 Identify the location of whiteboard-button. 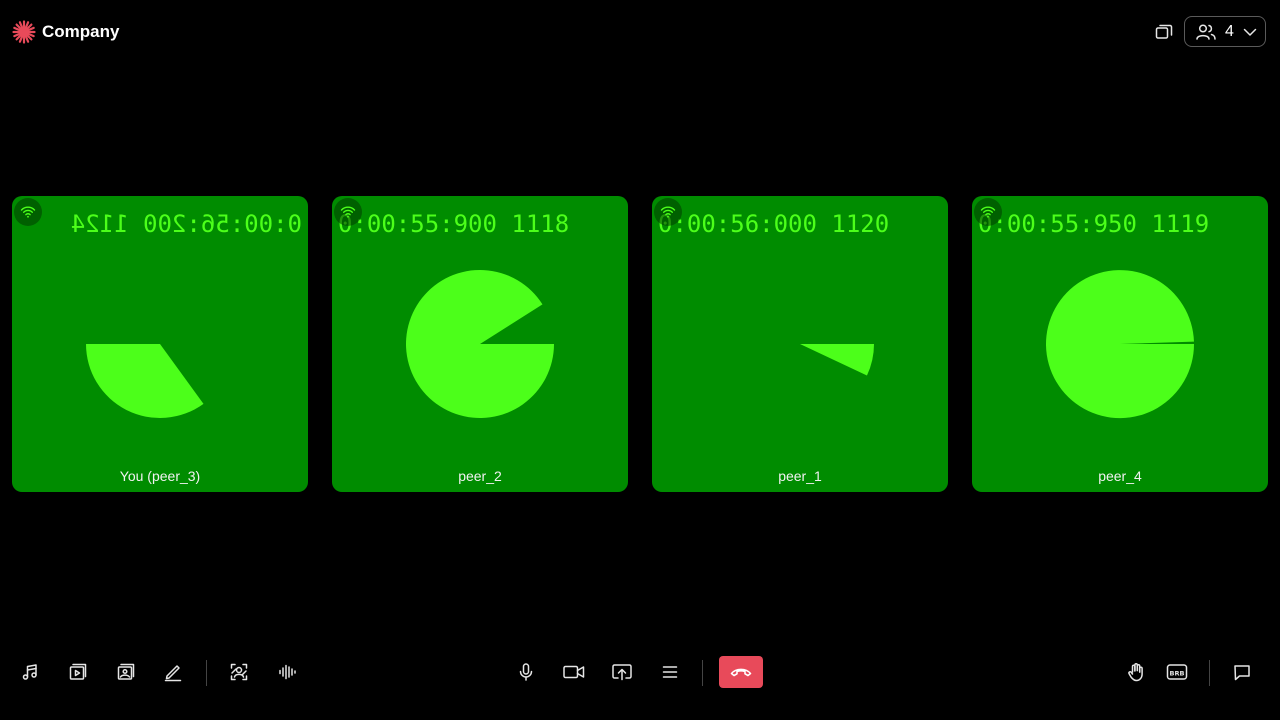
(173, 672).